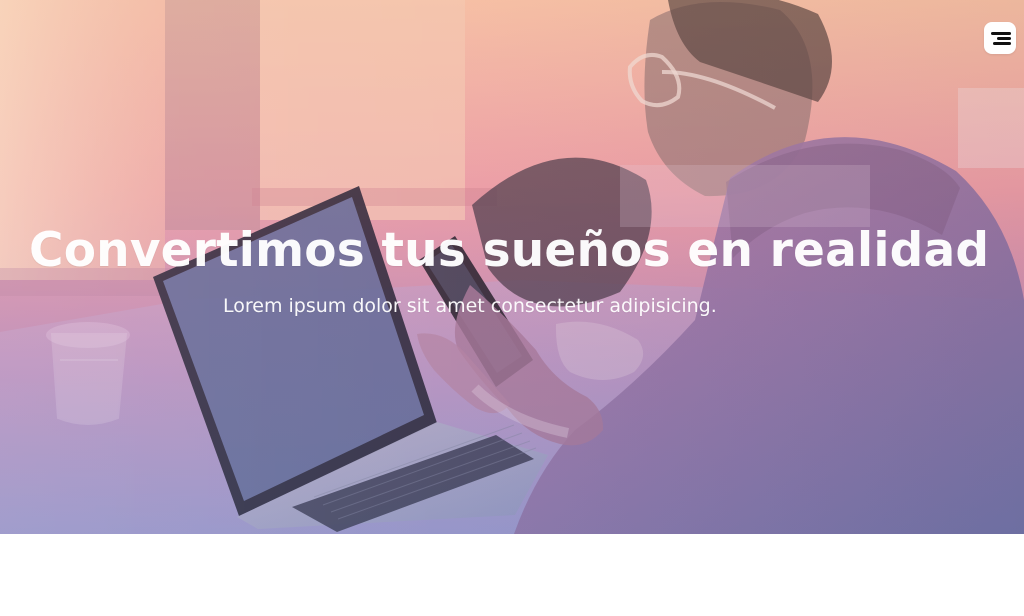 This screenshot has width=1024, height=616. What do you see at coordinates (1002, 43) in the screenshot?
I see `menu-line-bottom` at bounding box center [1002, 43].